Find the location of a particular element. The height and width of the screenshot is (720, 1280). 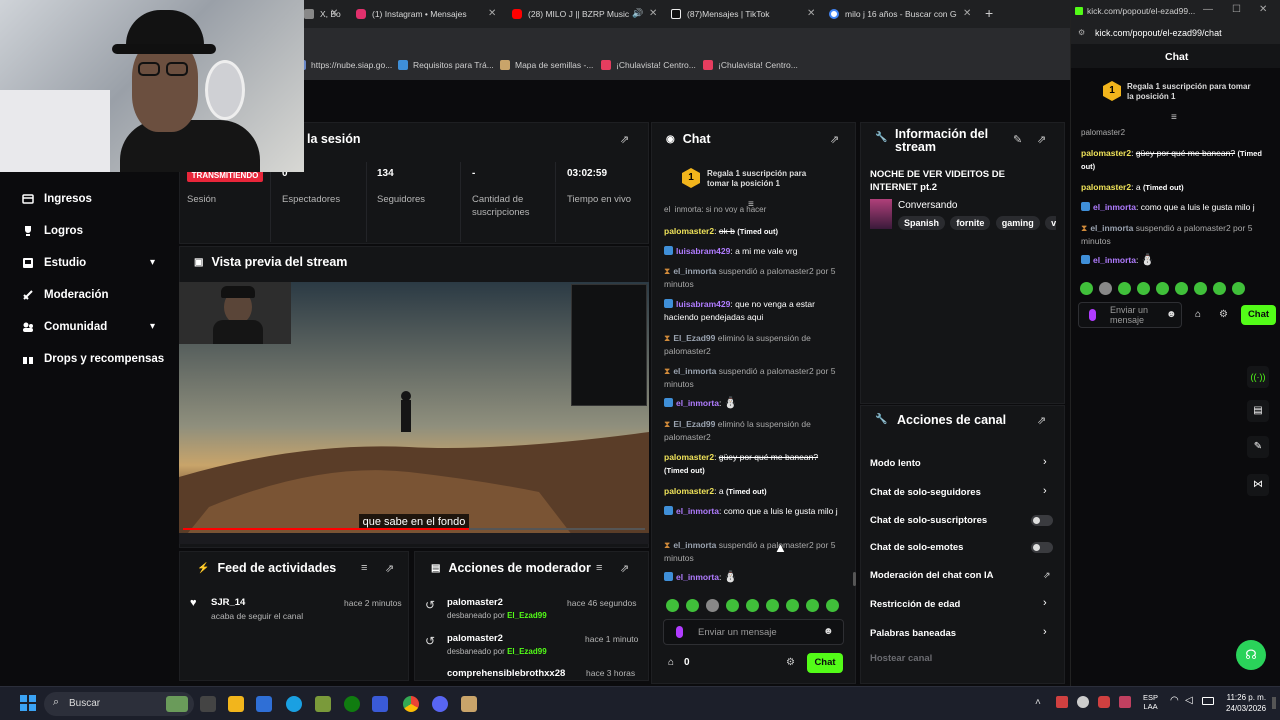

video-progress is located at coordinates (414, 529).